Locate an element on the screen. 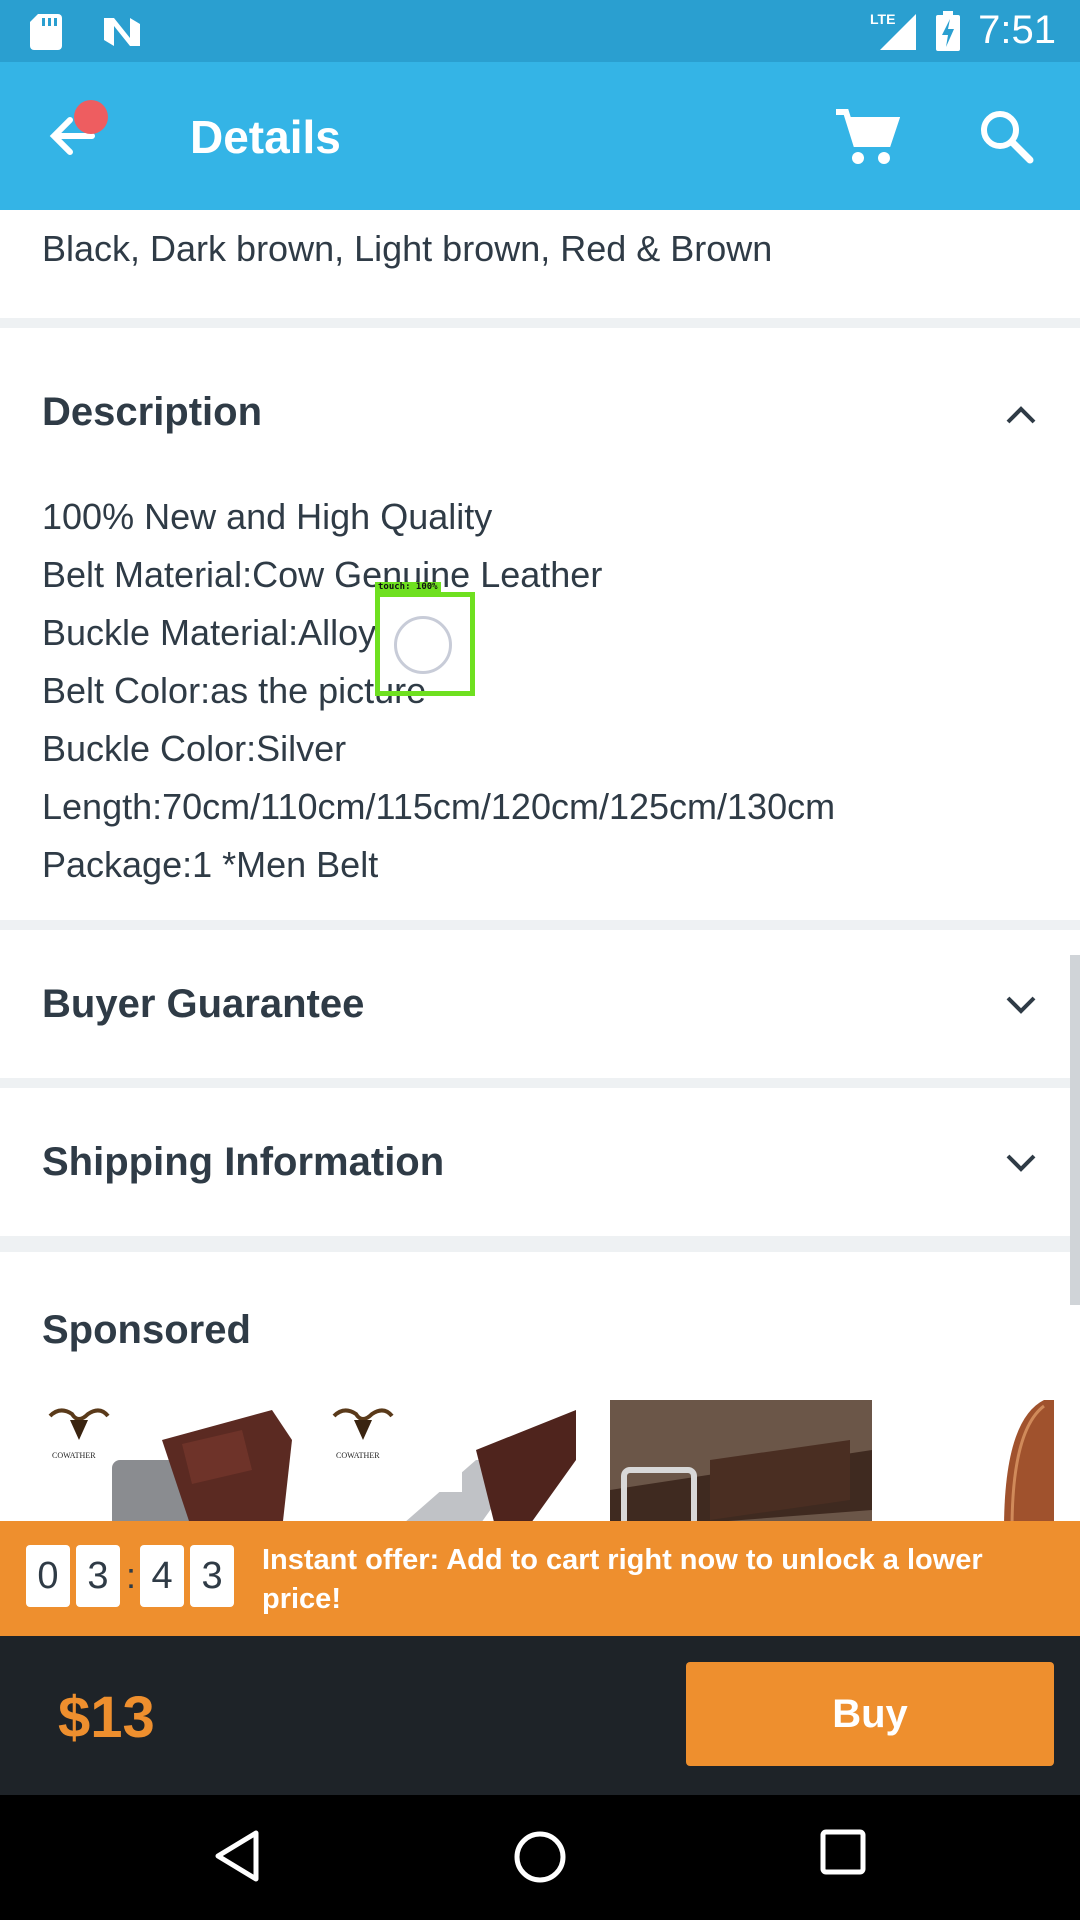  status-bar: LTE 7:51 is located at coordinates (540, 31).